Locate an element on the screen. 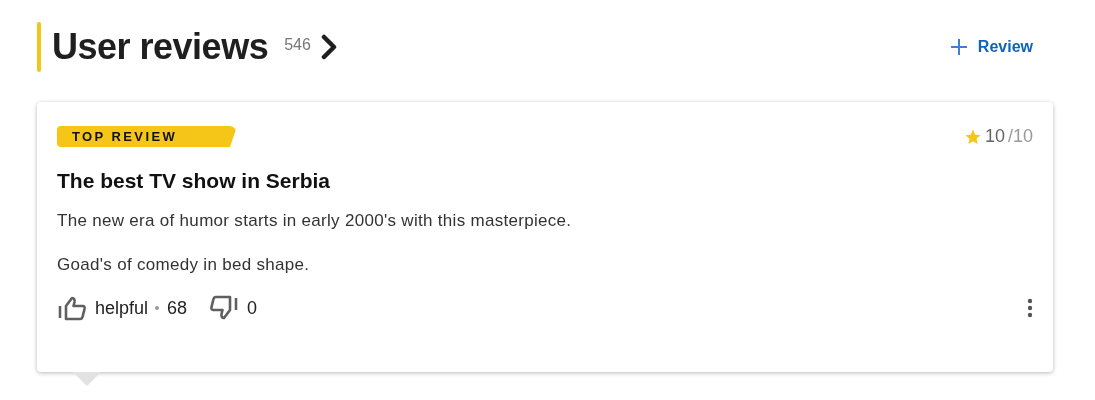  top-review-badge: TOP REVIEW is located at coordinates (147, 136).